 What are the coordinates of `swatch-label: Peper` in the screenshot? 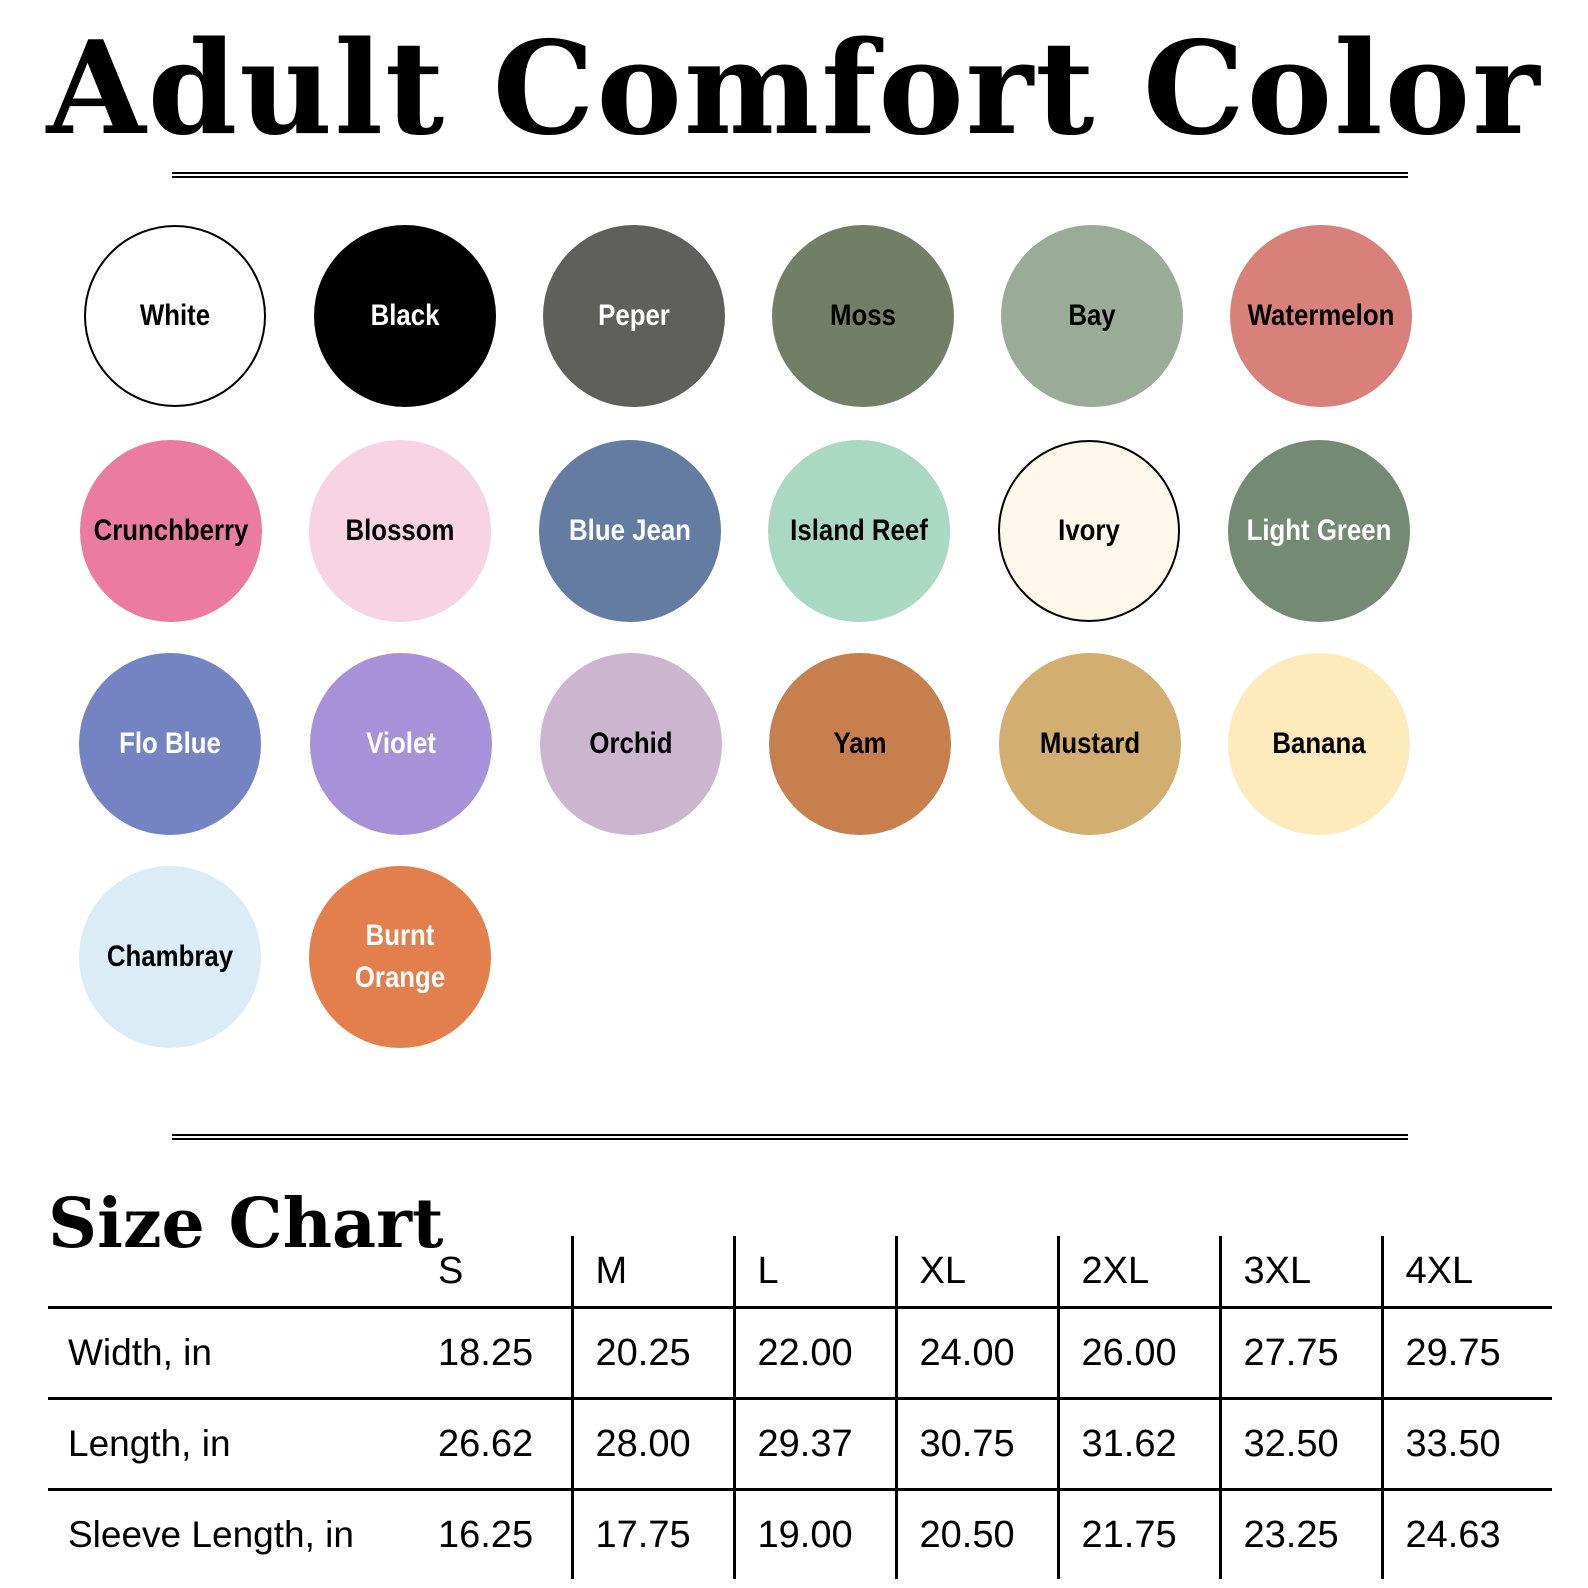 It's located at (634, 315).